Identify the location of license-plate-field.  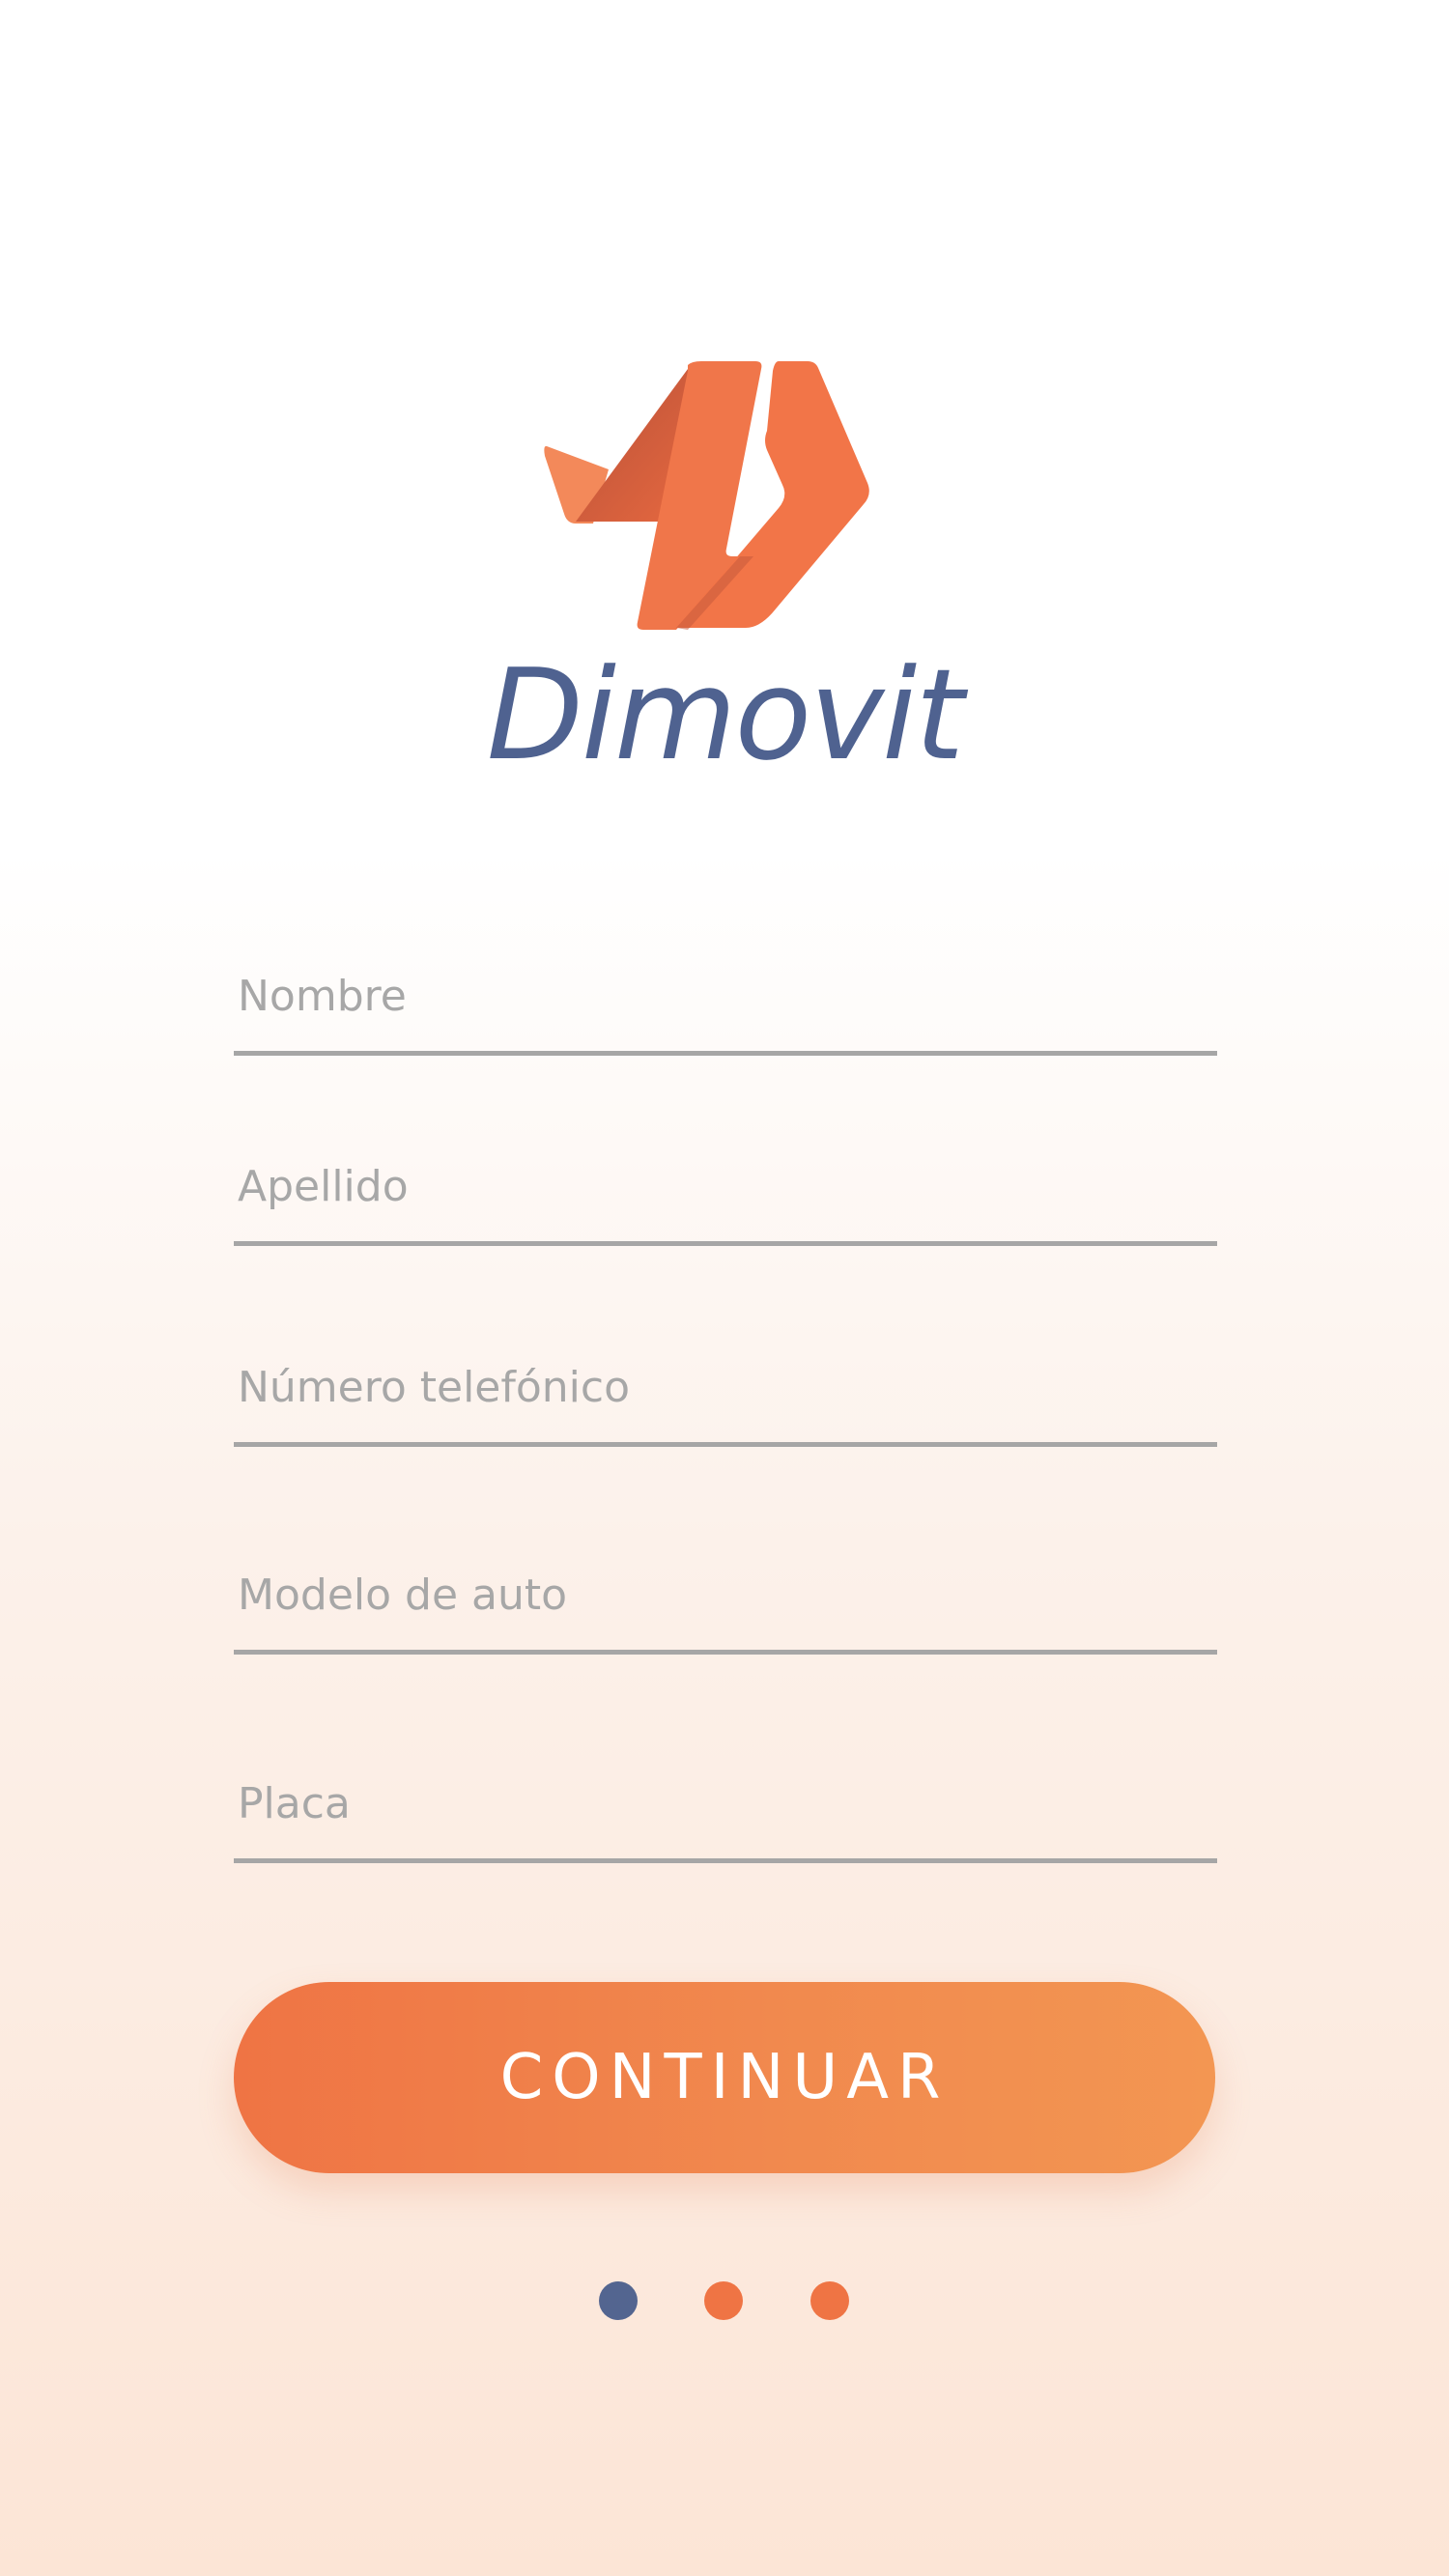
(725, 1803).